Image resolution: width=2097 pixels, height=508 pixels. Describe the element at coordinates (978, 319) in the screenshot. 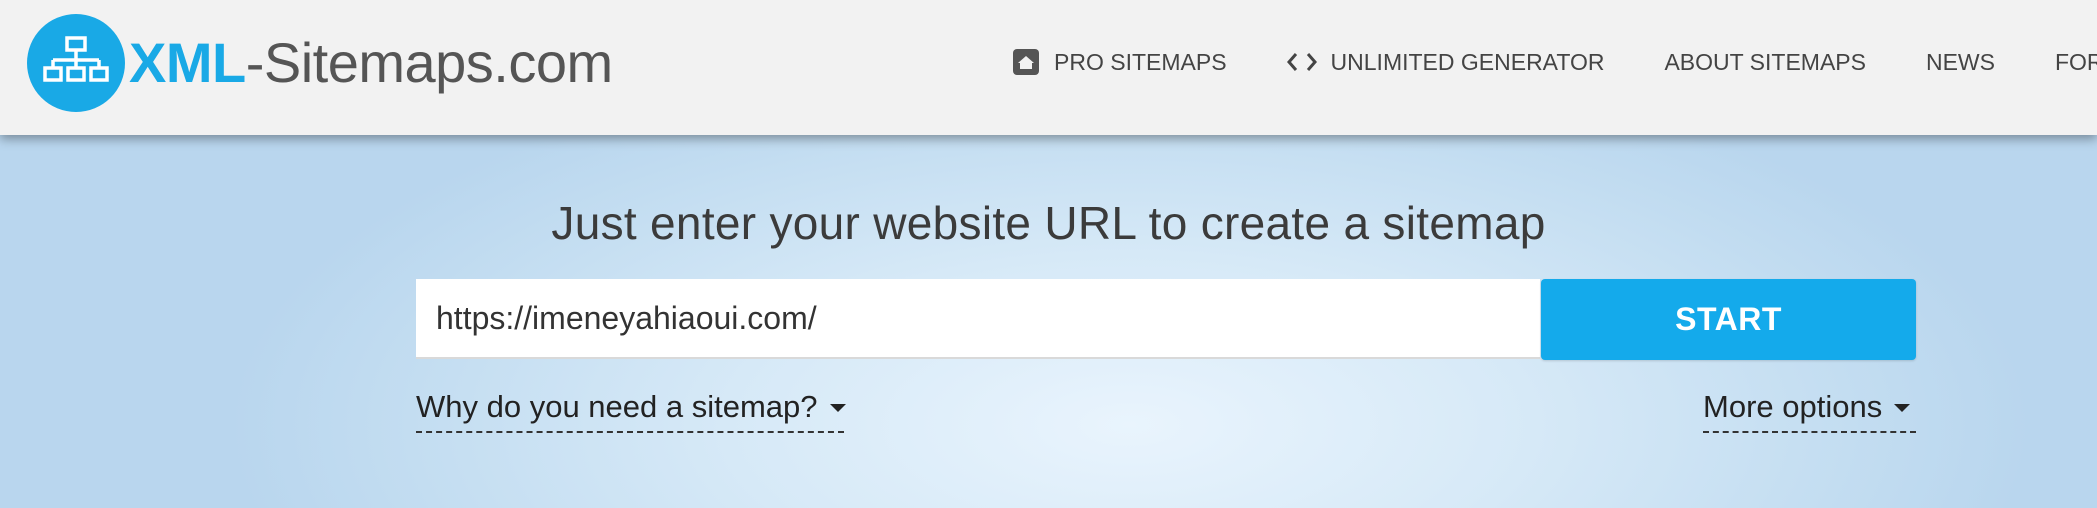

I see `url-input` at that location.